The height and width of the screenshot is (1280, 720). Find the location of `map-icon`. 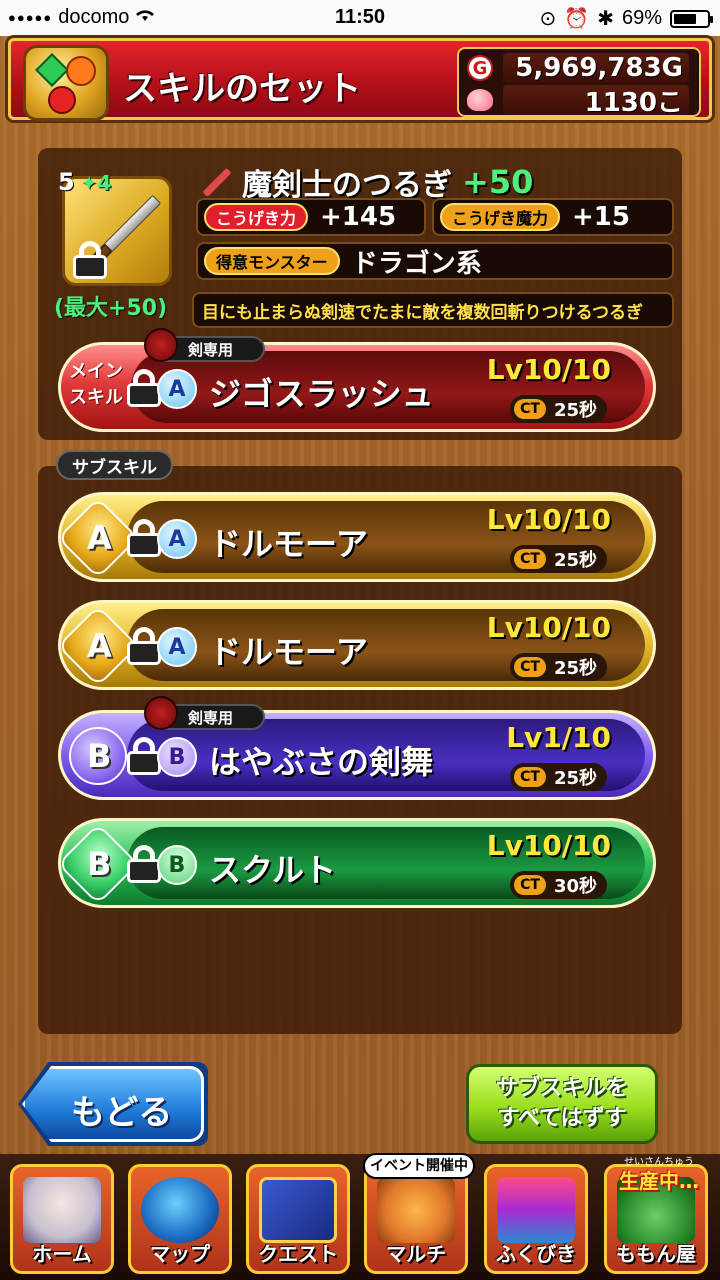

map-icon is located at coordinates (180, 1210).